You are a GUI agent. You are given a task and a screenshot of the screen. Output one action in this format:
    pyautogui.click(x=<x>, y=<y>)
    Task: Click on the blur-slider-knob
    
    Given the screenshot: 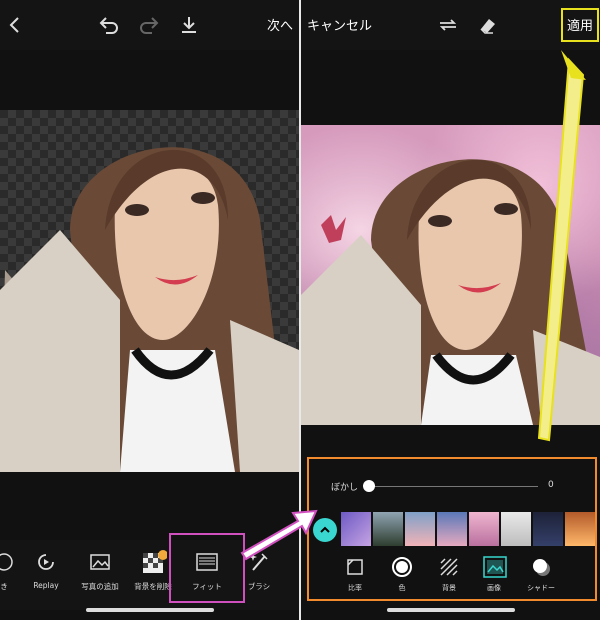 What is the action you would take?
    pyautogui.click(x=369, y=486)
    